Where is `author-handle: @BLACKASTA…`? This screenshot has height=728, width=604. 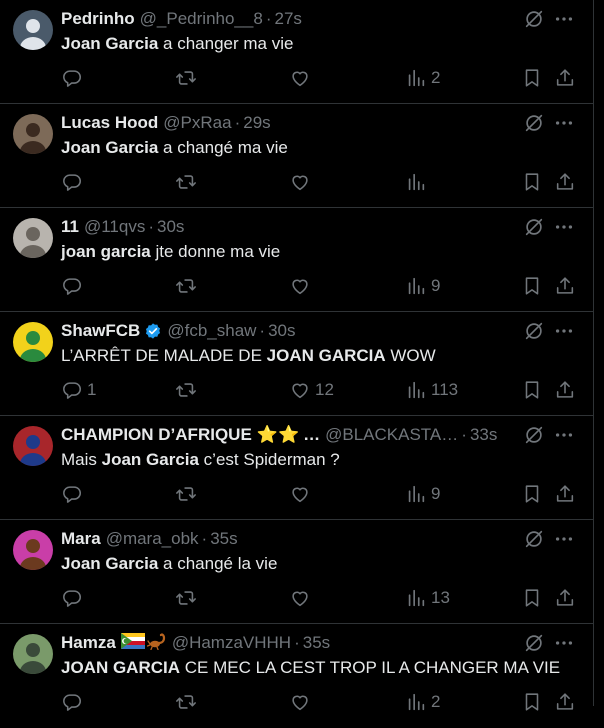 author-handle: @BLACKASTA… is located at coordinates (391, 435).